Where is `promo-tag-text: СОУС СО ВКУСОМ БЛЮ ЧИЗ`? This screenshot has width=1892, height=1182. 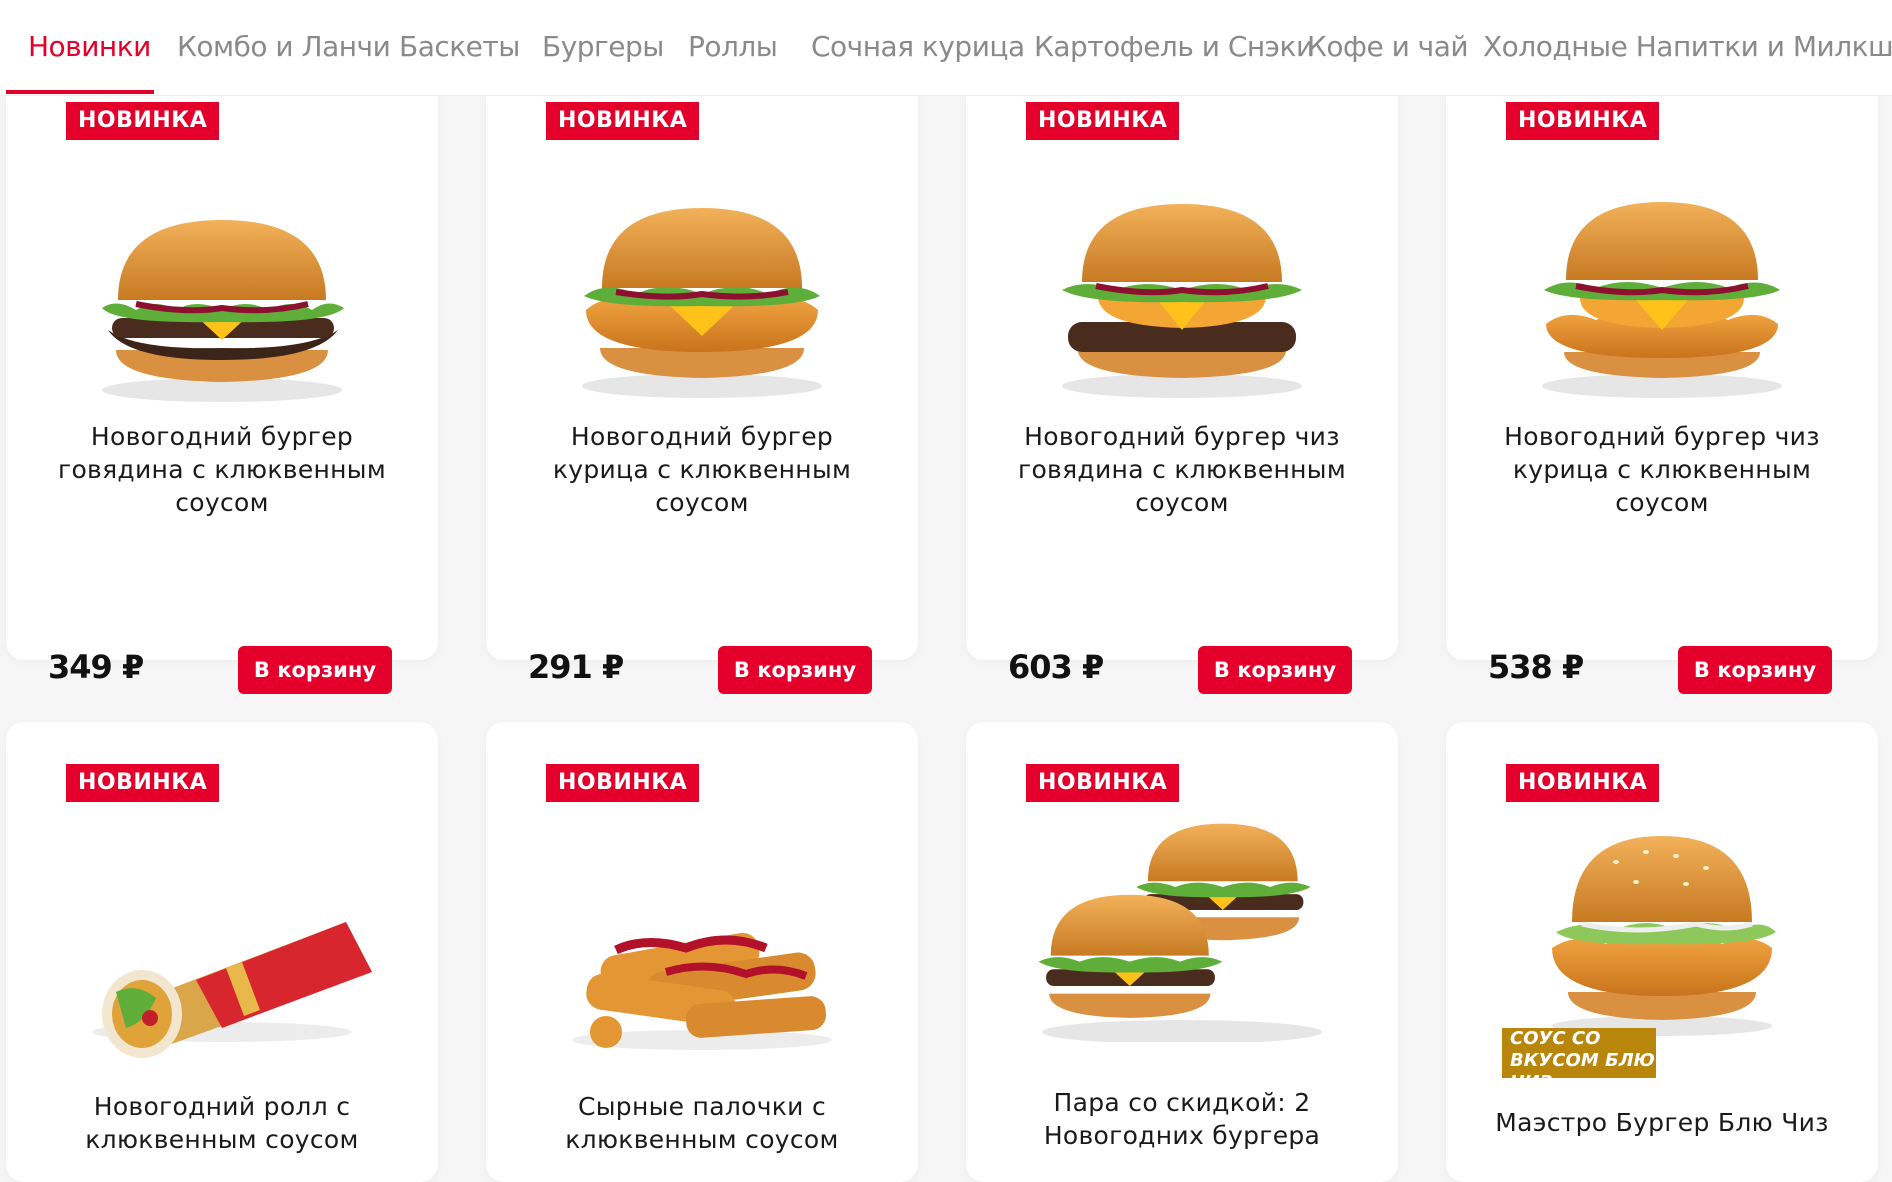 promo-tag-text: СОУС СО ВКУСОМ БЛЮ ЧИЗ is located at coordinates (1582, 1060).